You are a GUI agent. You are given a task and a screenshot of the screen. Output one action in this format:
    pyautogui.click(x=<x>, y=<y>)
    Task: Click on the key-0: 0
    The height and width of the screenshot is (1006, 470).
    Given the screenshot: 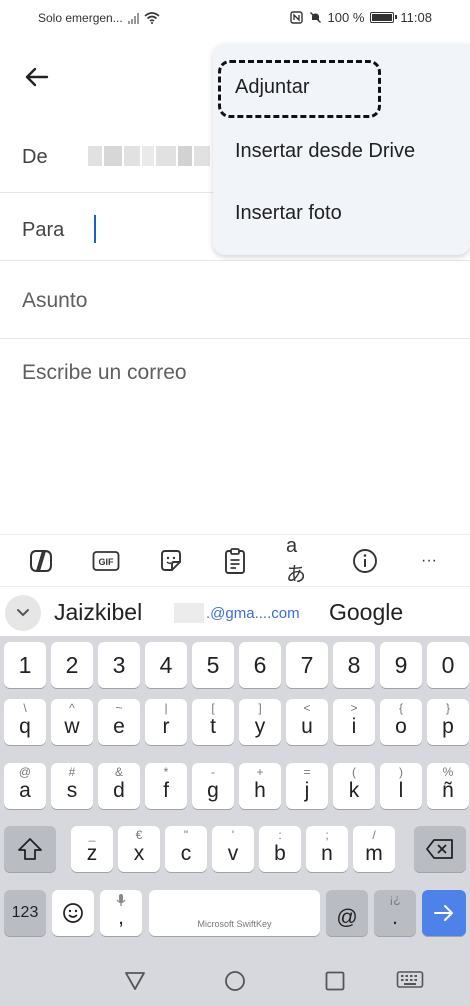 What is the action you would take?
    pyautogui.click(x=448, y=665)
    